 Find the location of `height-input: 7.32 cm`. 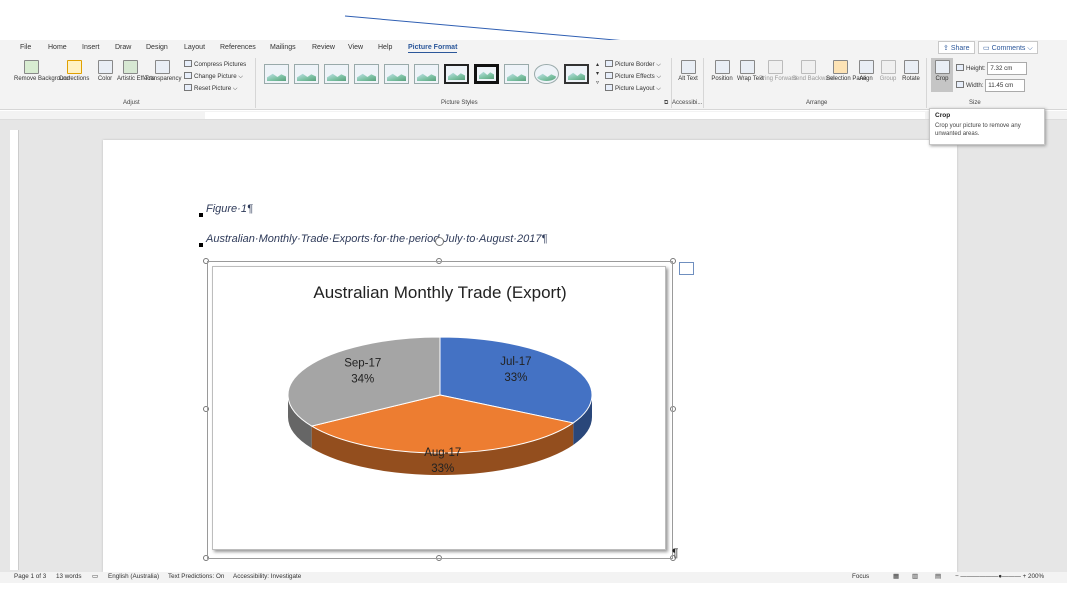

height-input: 7.32 cm is located at coordinates (1007, 68).